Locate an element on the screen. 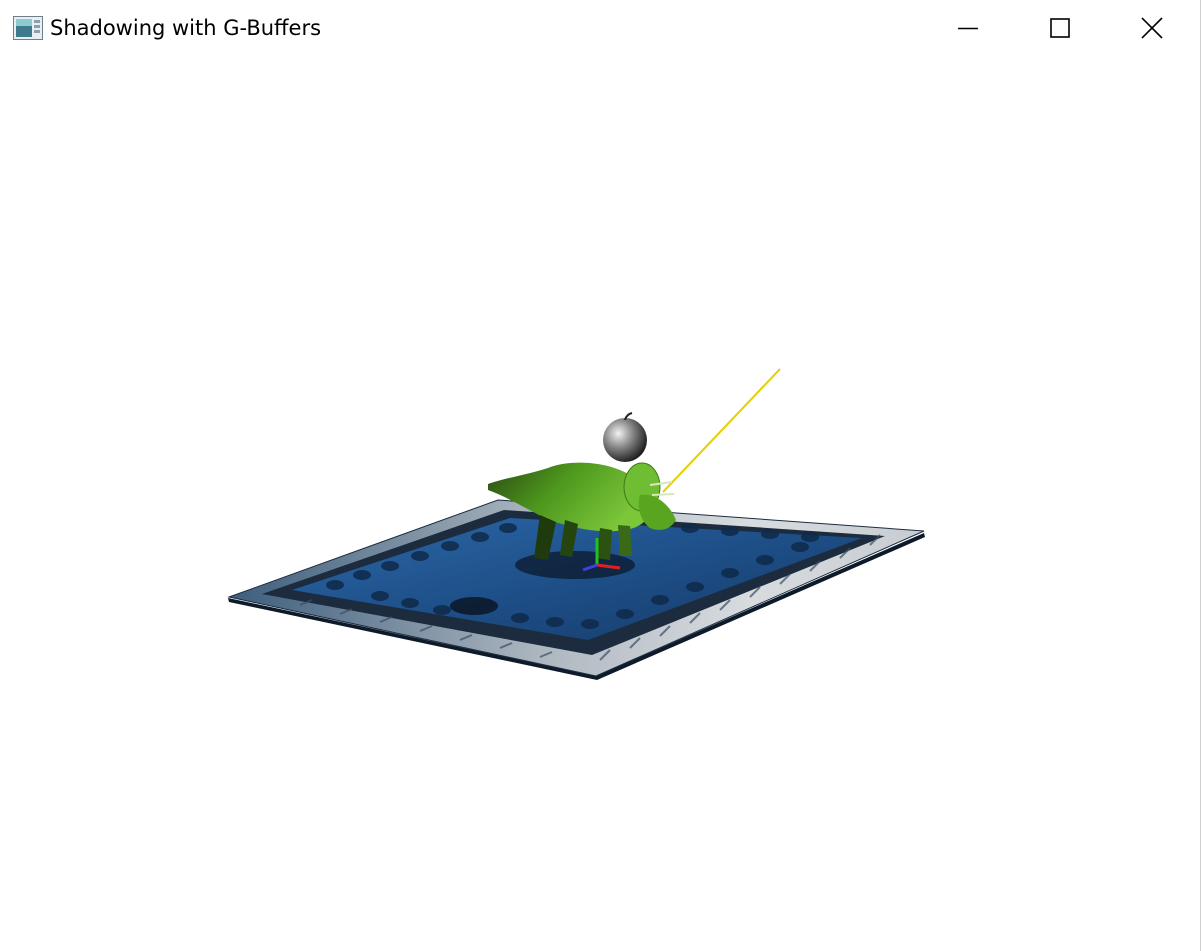 The image size is (1201, 951). light-ray is located at coordinates (721, 430).